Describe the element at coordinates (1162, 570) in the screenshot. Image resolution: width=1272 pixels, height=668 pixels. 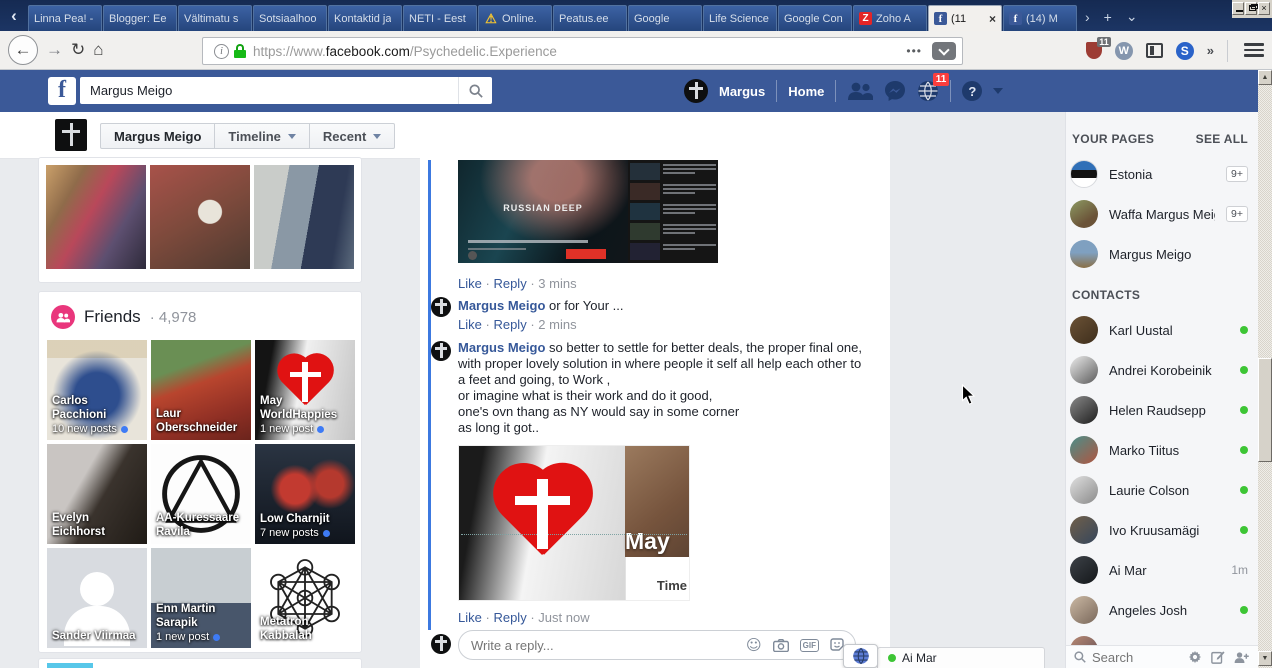
I see `contact-row: Ai Mar 1m` at that location.